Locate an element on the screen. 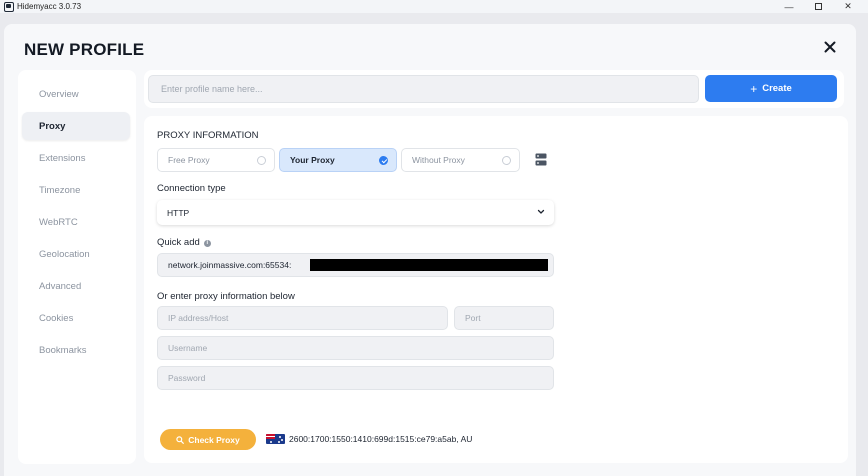  sidebar-item-overview: Overview is located at coordinates (76, 94).